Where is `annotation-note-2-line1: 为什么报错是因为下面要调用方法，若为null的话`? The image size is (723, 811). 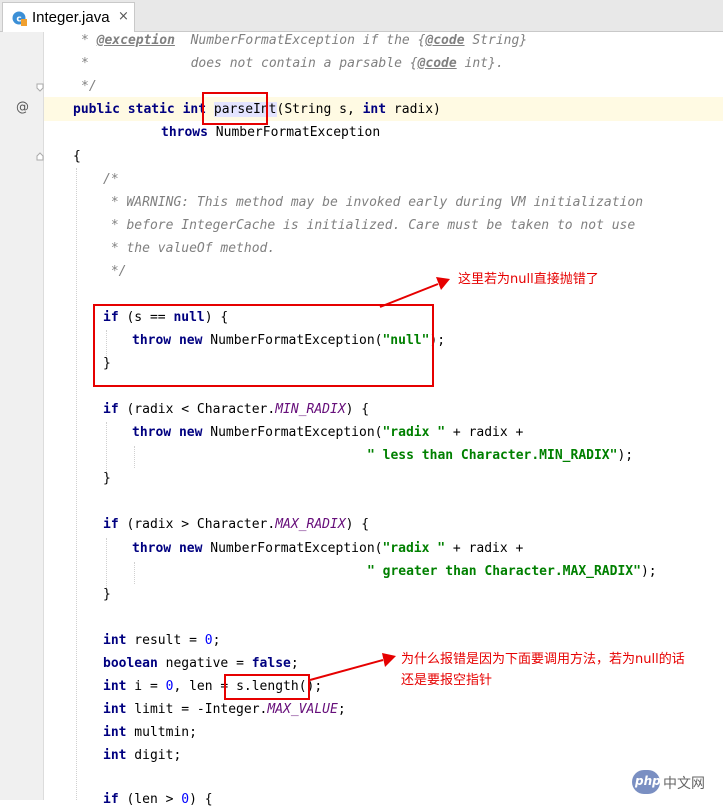 annotation-note-2-line1: 为什么报错是因为下面要调用方法，若为null的话 is located at coordinates (543, 659).